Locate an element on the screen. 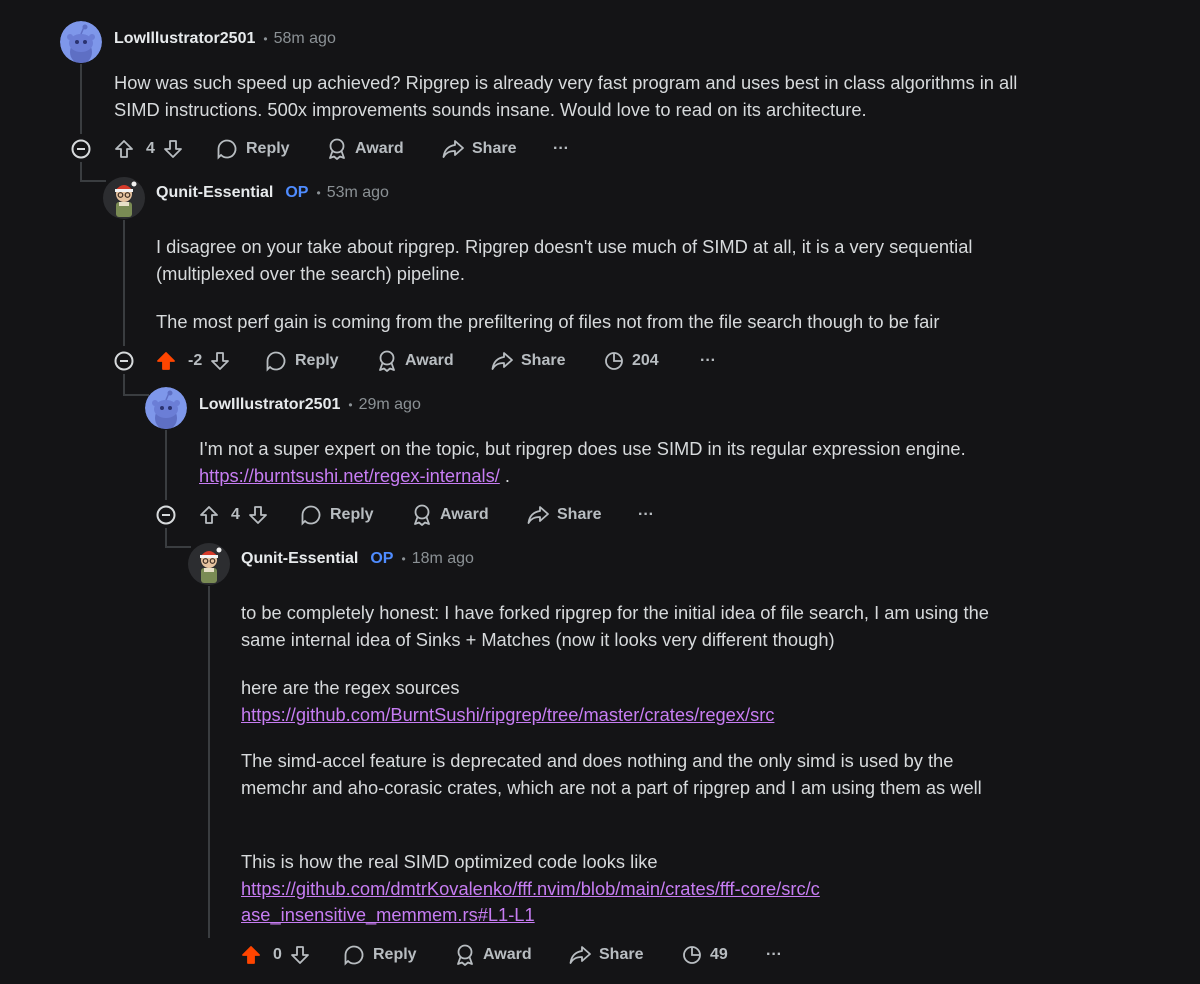  comment-meta: Qunit-Essential OP • 53m ago is located at coordinates (272, 193).